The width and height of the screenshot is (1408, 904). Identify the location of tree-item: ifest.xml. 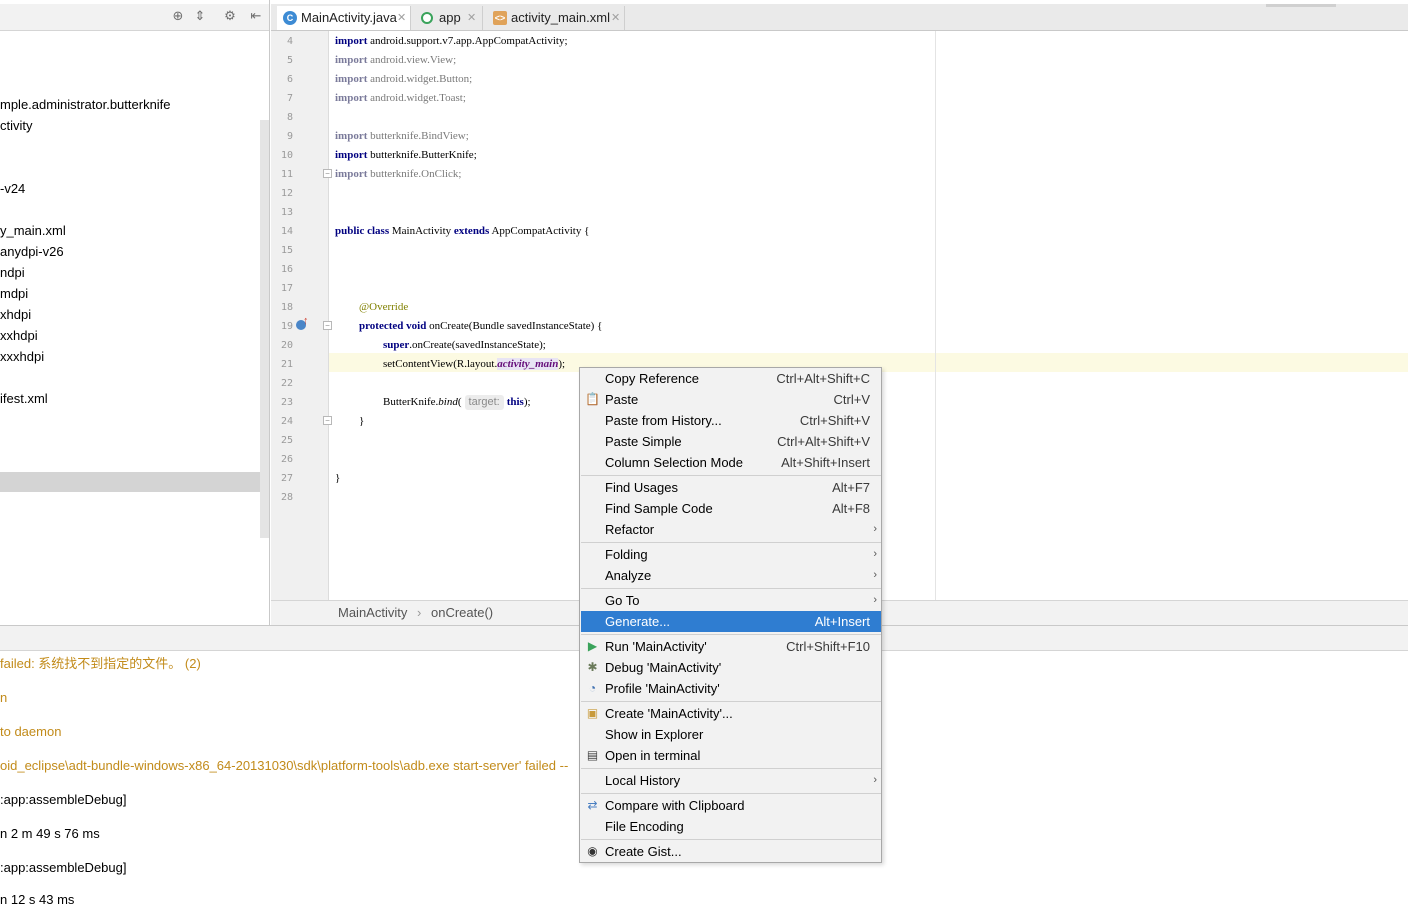
(24, 398).